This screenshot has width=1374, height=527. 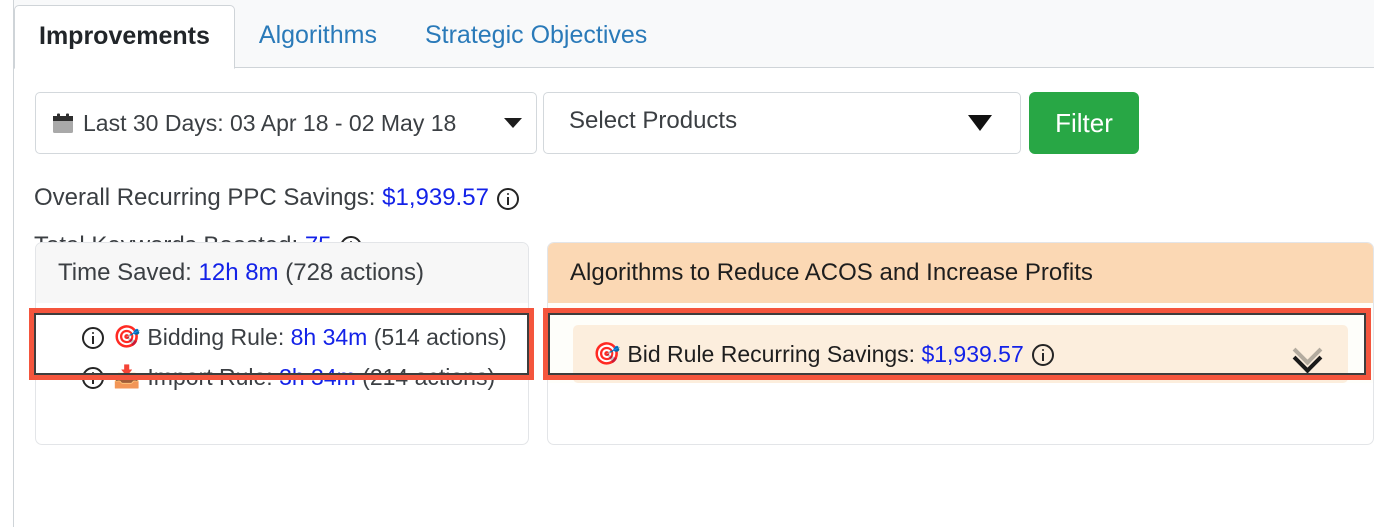 I want to click on select-products-dropdown: Select Products, so click(x=782, y=123).